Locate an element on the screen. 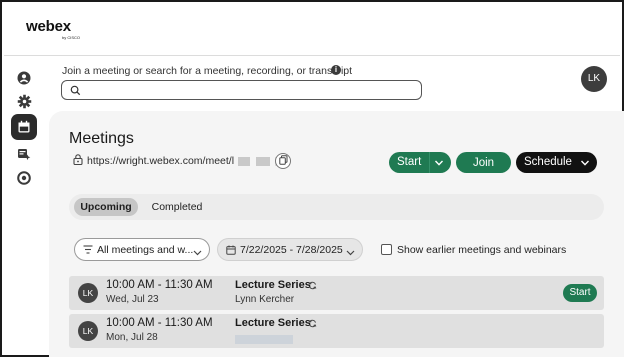 The width and height of the screenshot is (624, 357). date-range-value: 7/22/2025 - 7/28/2025 is located at coordinates (291, 250).